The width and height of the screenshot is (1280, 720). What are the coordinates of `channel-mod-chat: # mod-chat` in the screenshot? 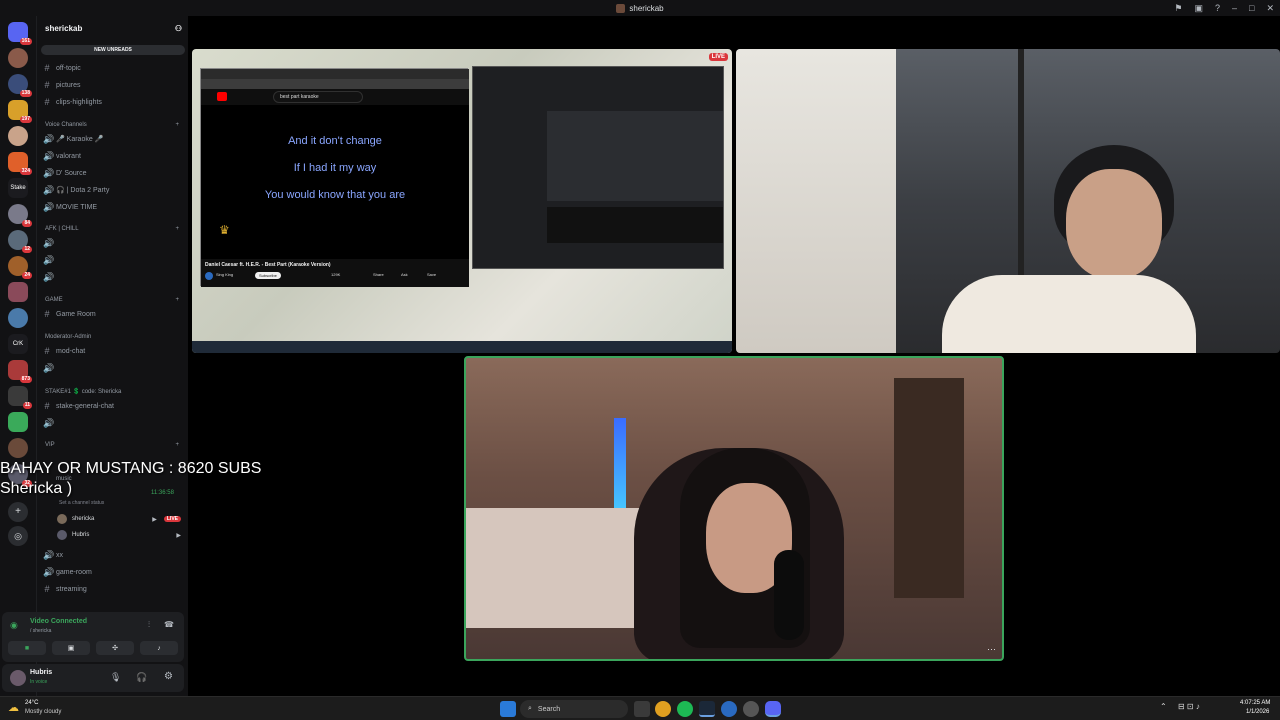 It's located at (113, 351).